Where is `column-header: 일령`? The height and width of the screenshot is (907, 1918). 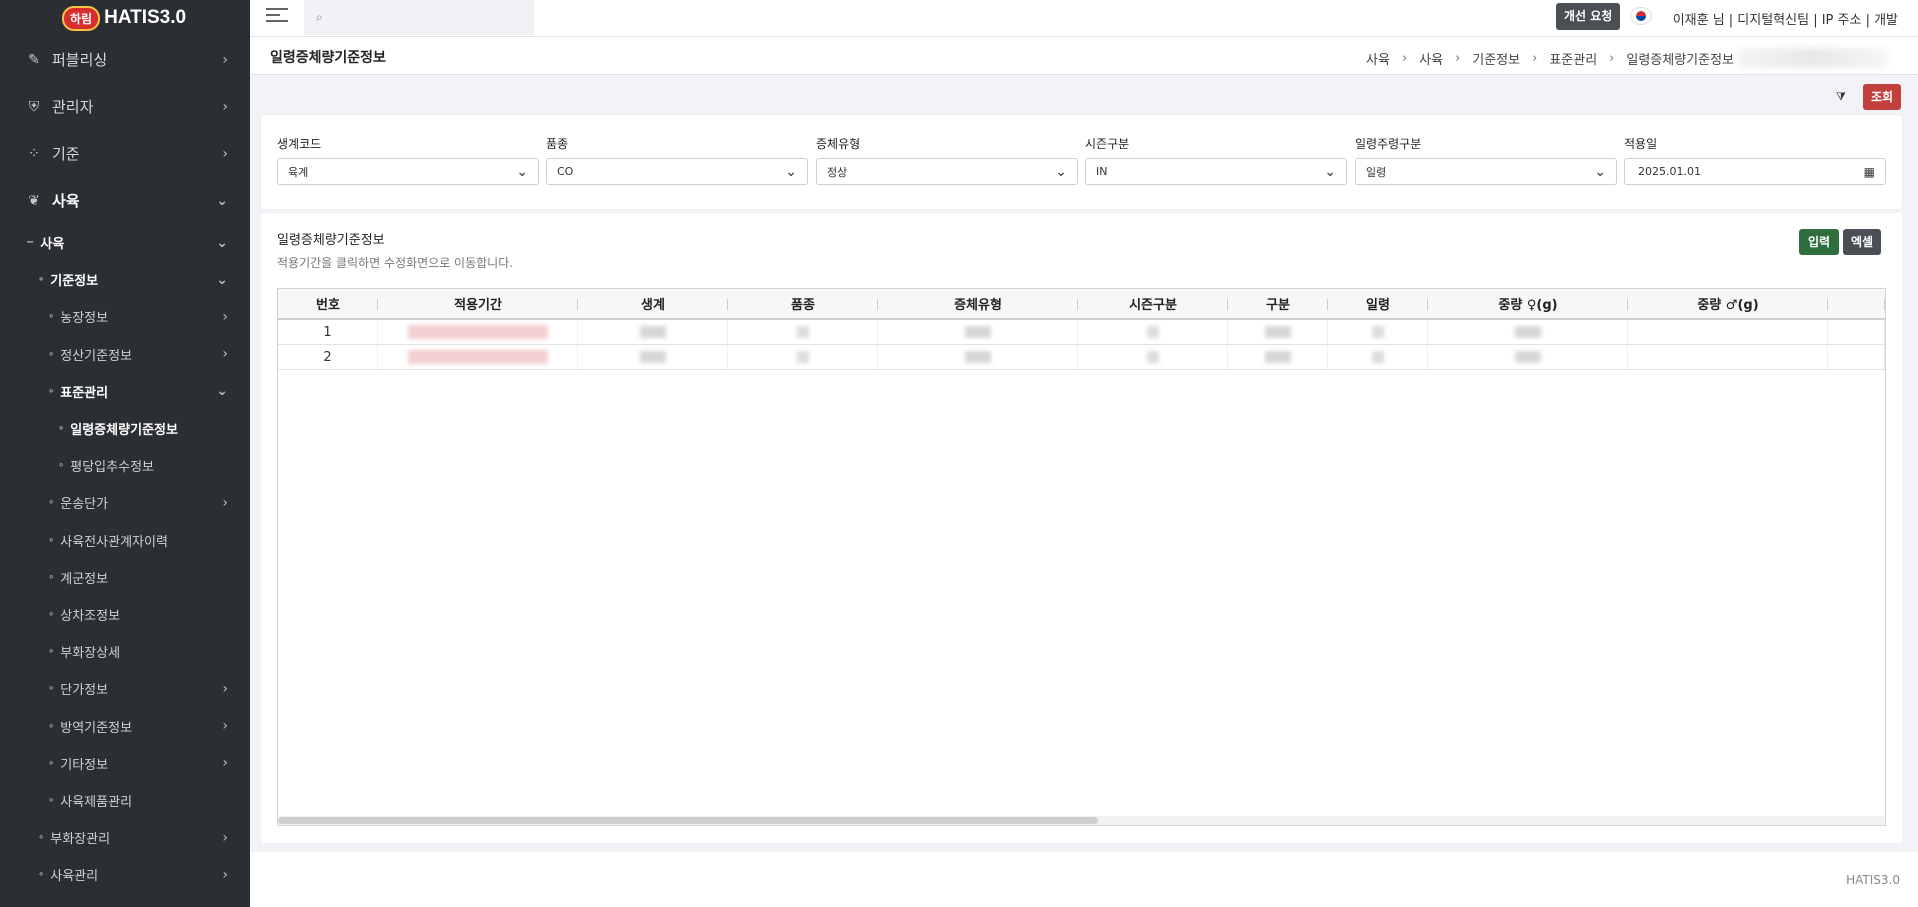
column-header: 일령 is located at coordinates (1378, 303).